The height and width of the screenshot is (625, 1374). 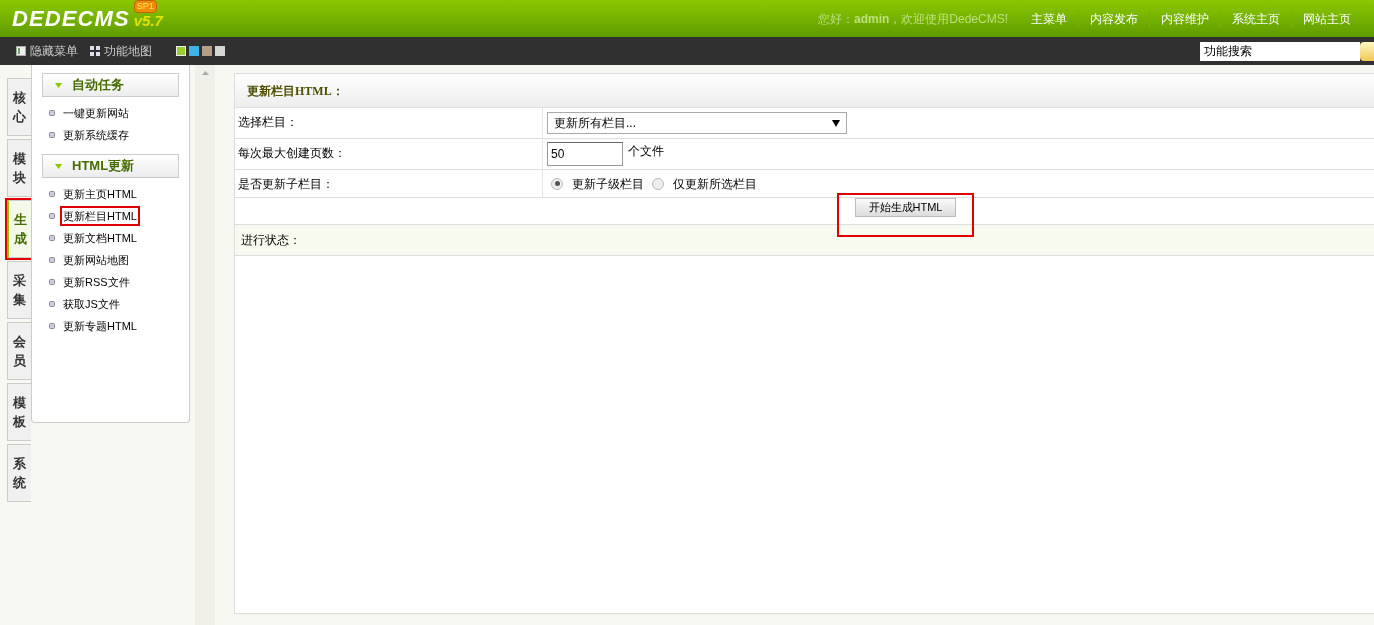 I want to click on radio-label: 更新子级栏目, so click(x=608, y=184).